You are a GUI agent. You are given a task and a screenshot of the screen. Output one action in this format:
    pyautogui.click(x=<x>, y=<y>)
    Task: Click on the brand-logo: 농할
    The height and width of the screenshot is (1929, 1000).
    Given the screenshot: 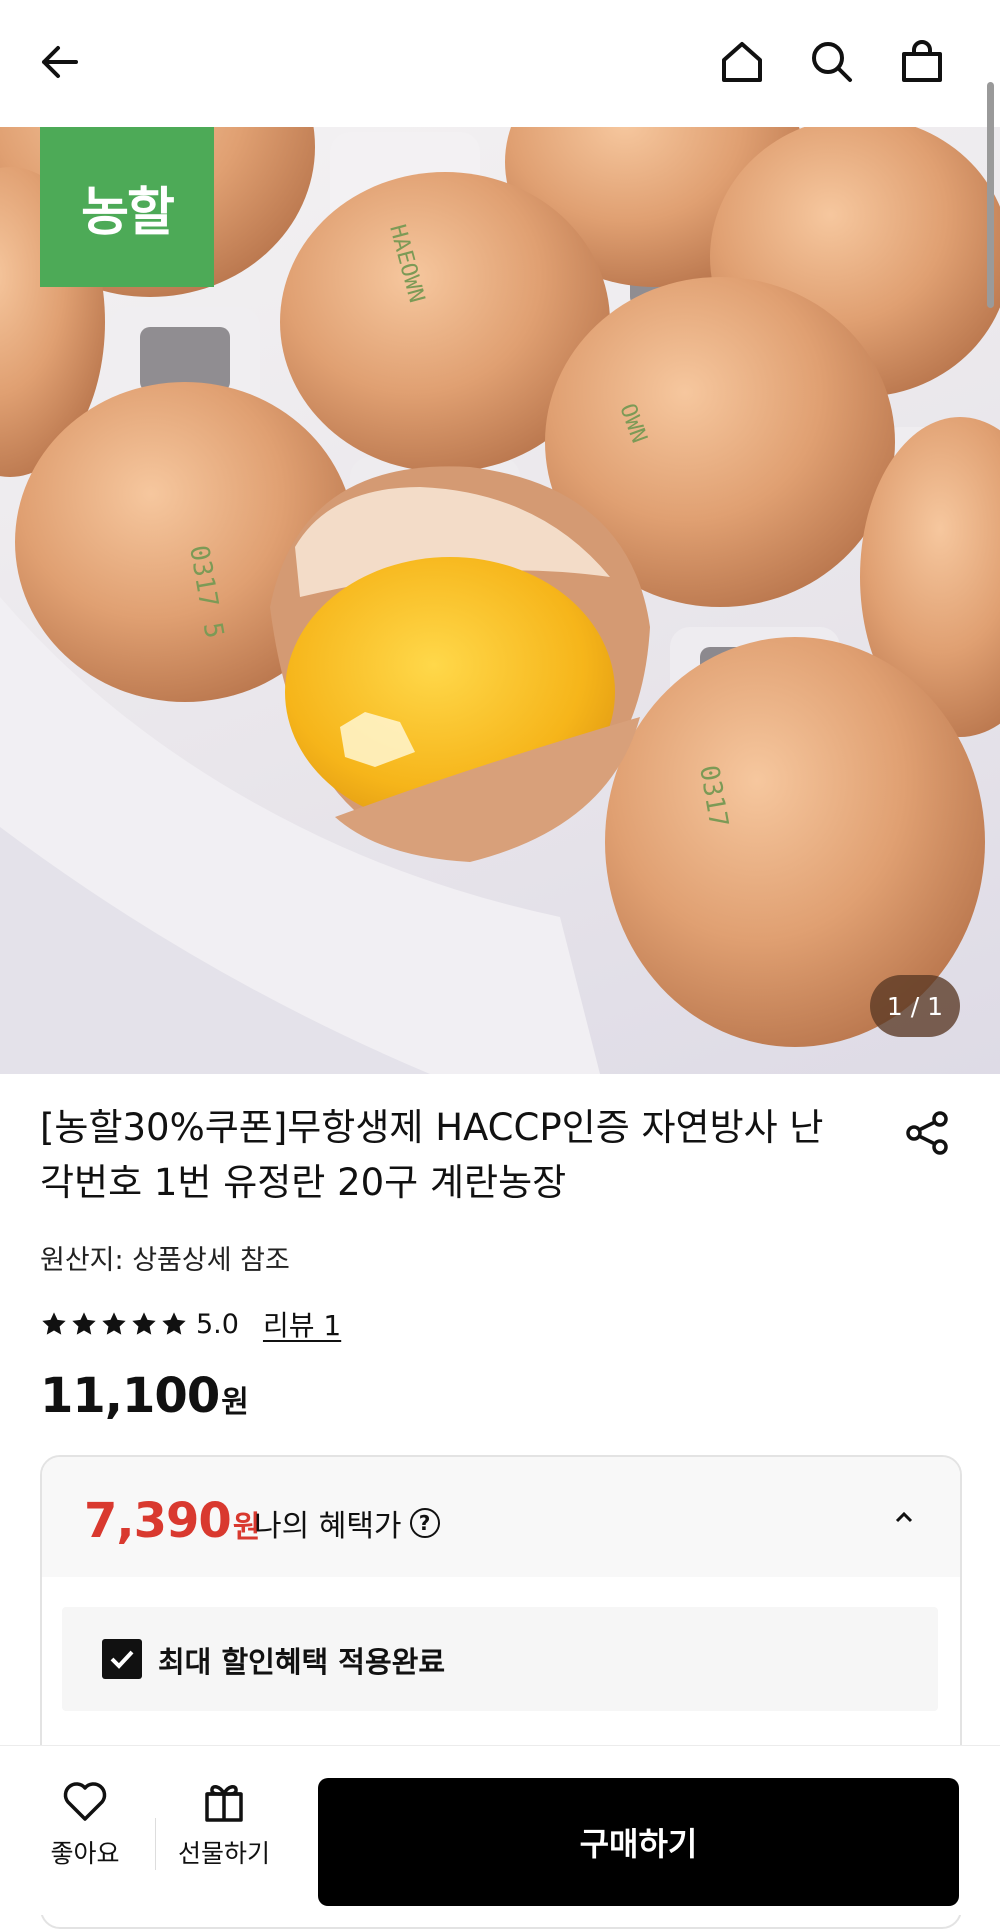 What is the action you would take?
    pyautogui.click(x=127, y=207)
    